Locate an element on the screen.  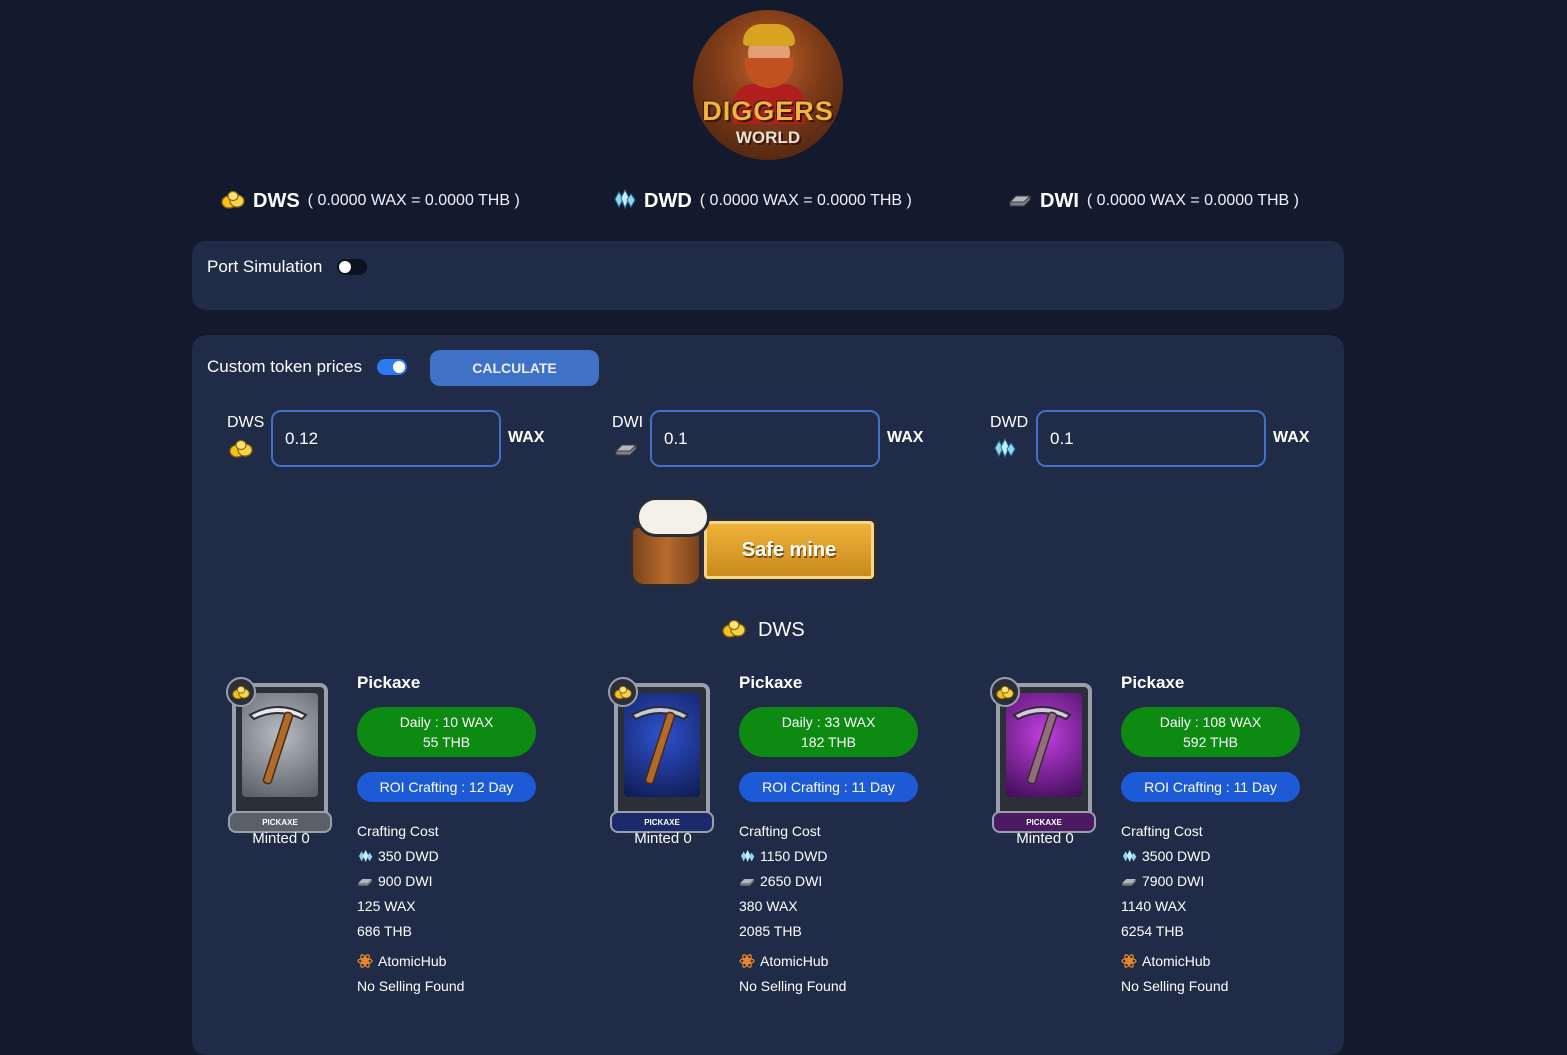
port-simulation-label: Port Simulation is located at coordinates (265, 266).